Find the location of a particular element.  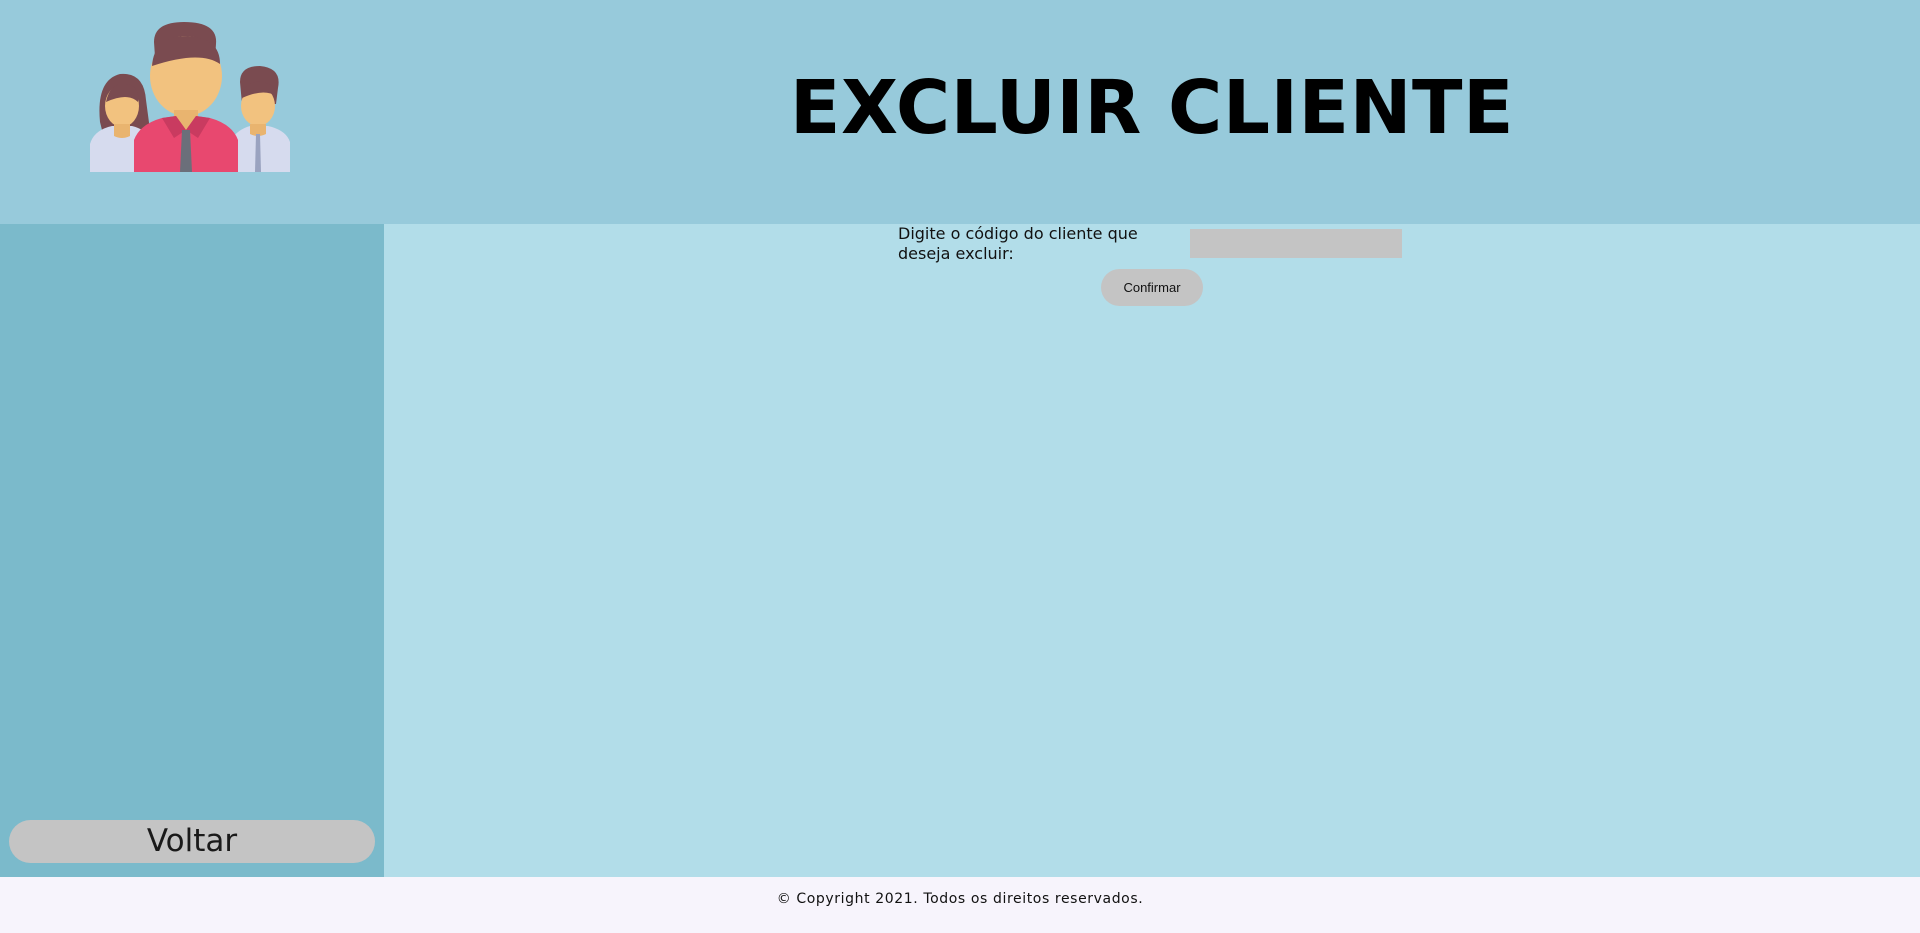

team-people-icon is located at coordinates (192, 97).